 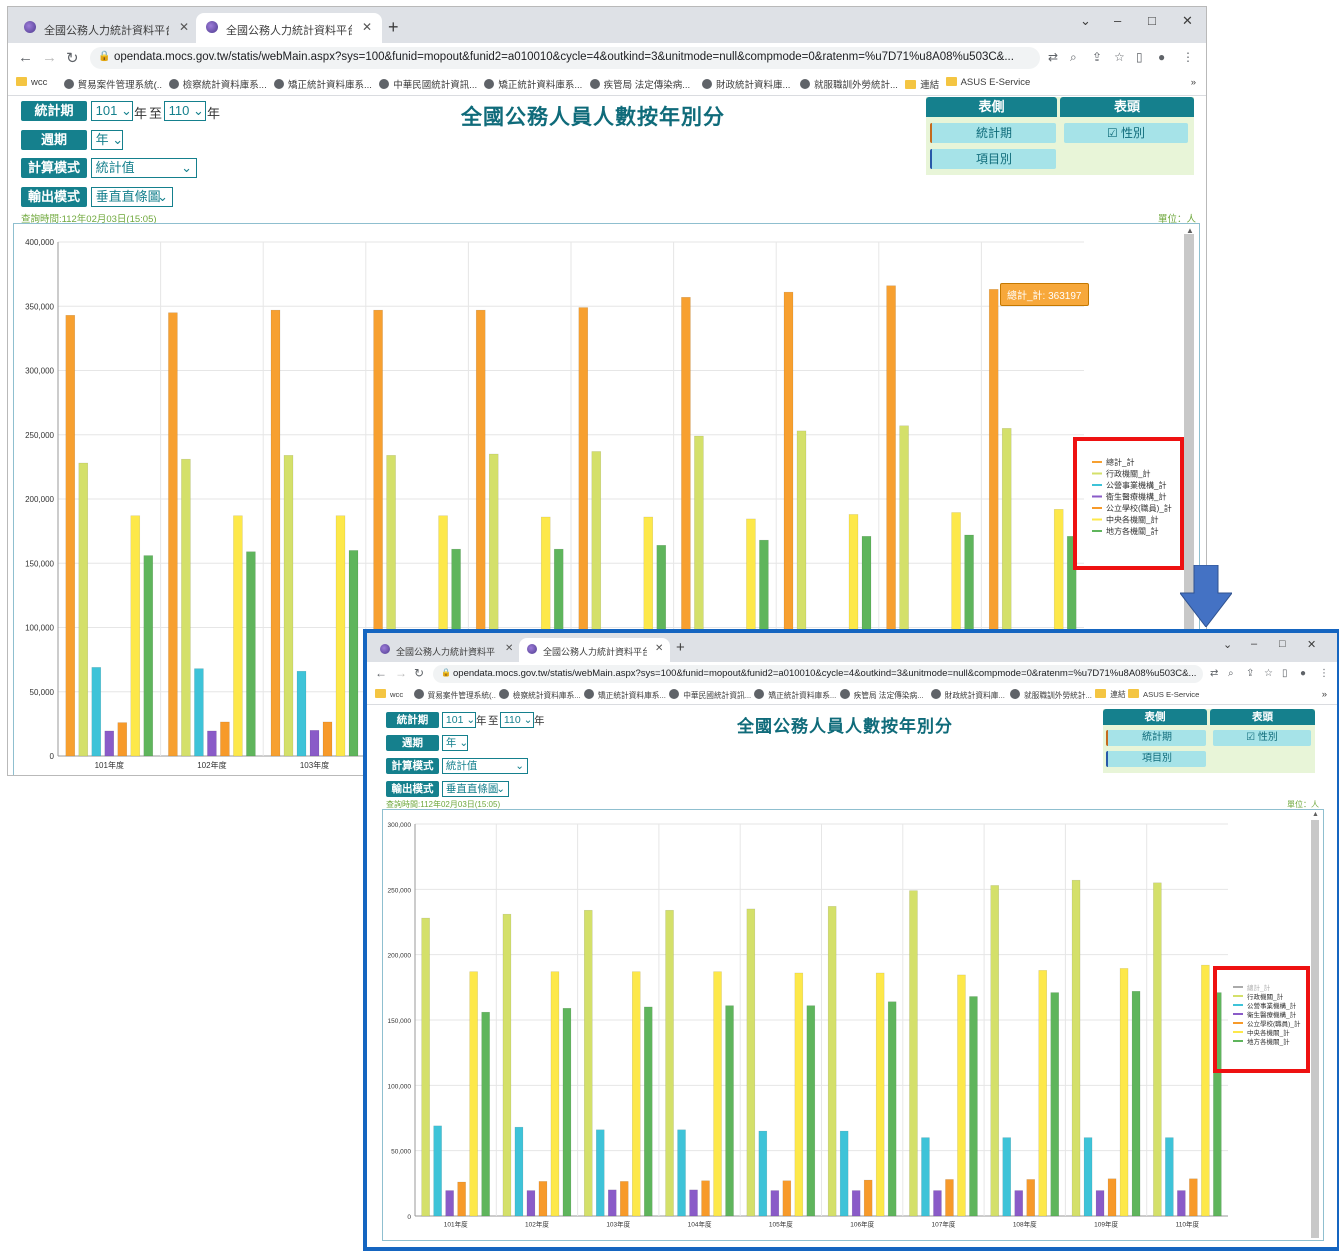 I want to click on page-title: 全國公務人員人數按年別分, so click(x=845, y=726).